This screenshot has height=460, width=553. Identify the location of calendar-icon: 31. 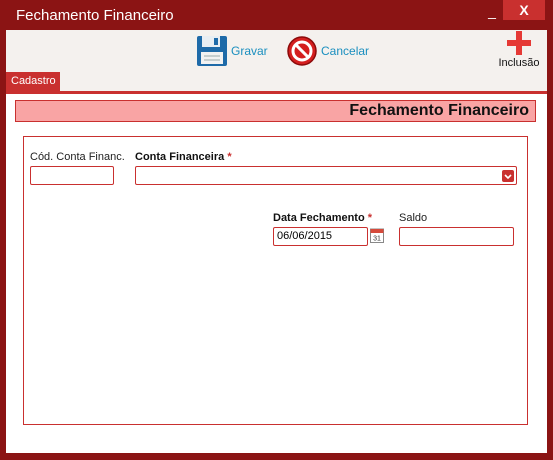
(377, 235).